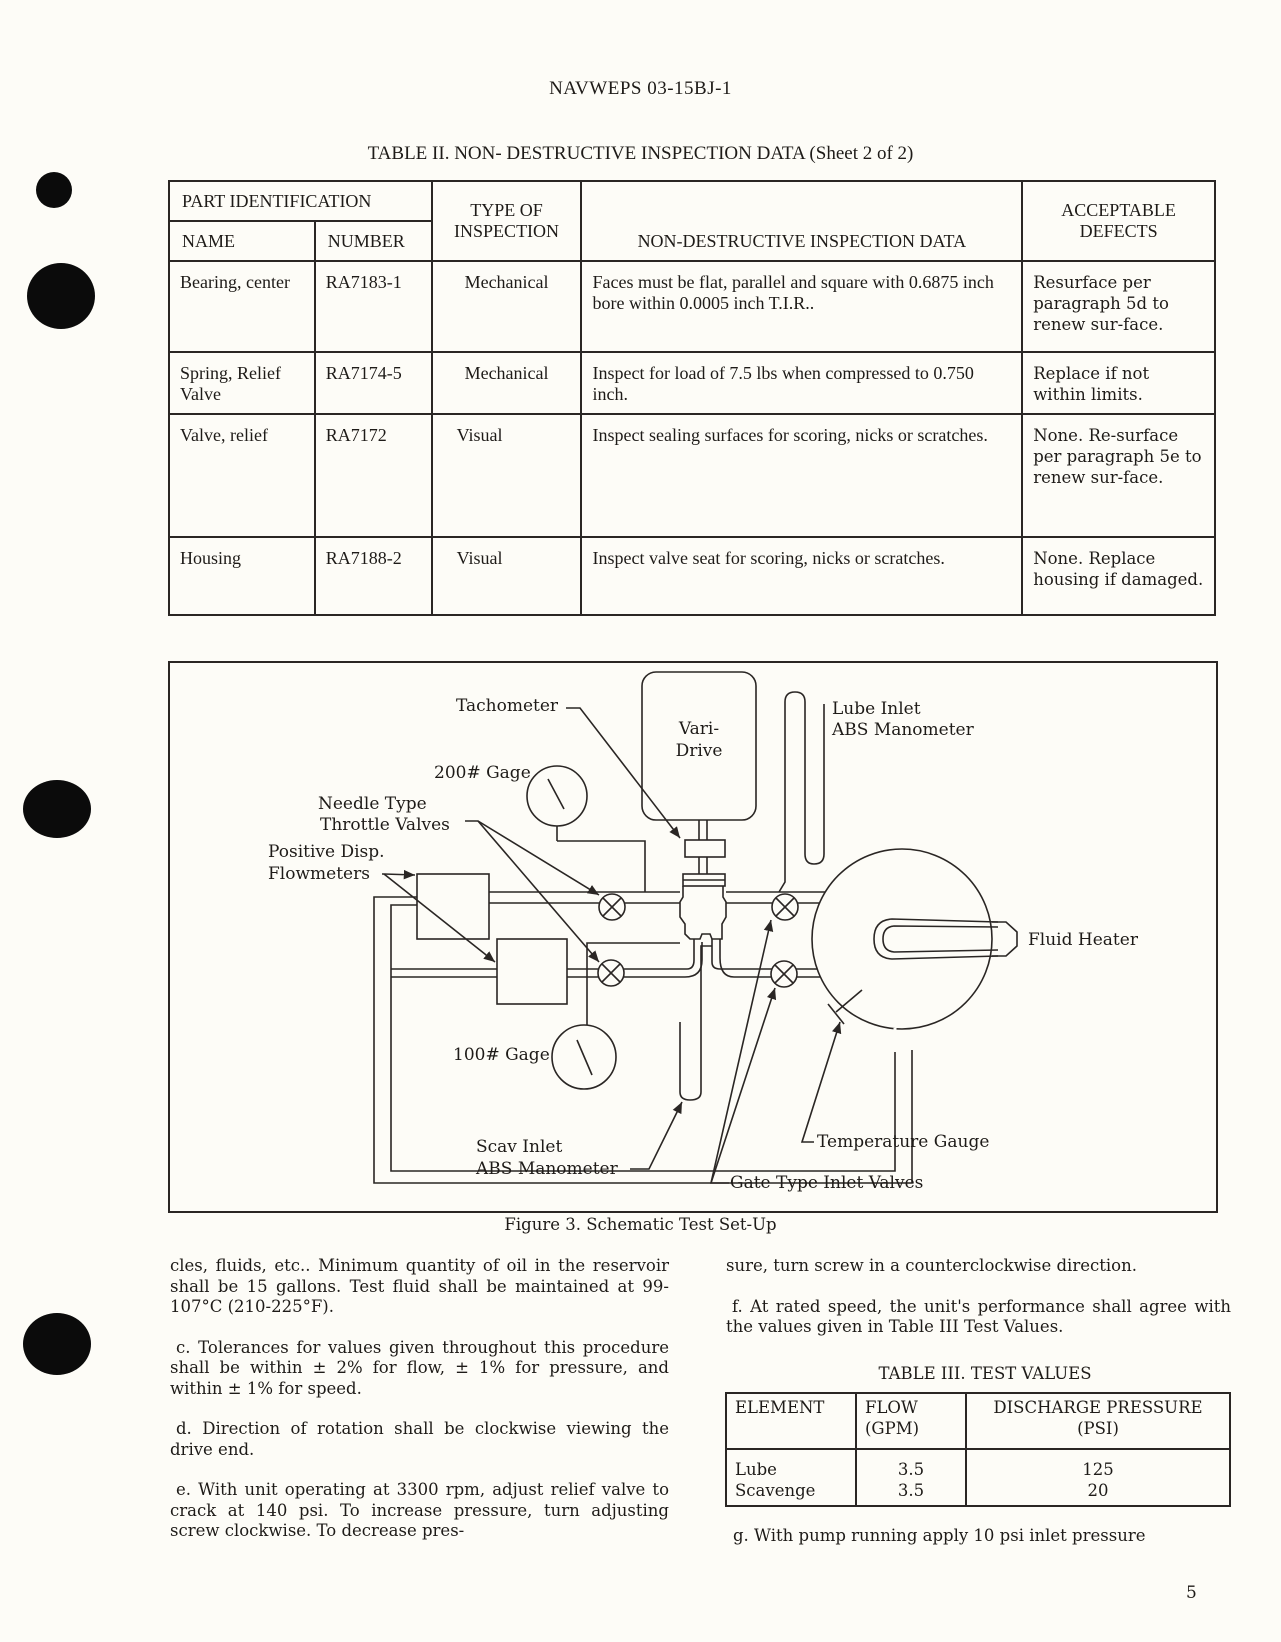  I want to click on page-number: 5, so click(1191, 1593).